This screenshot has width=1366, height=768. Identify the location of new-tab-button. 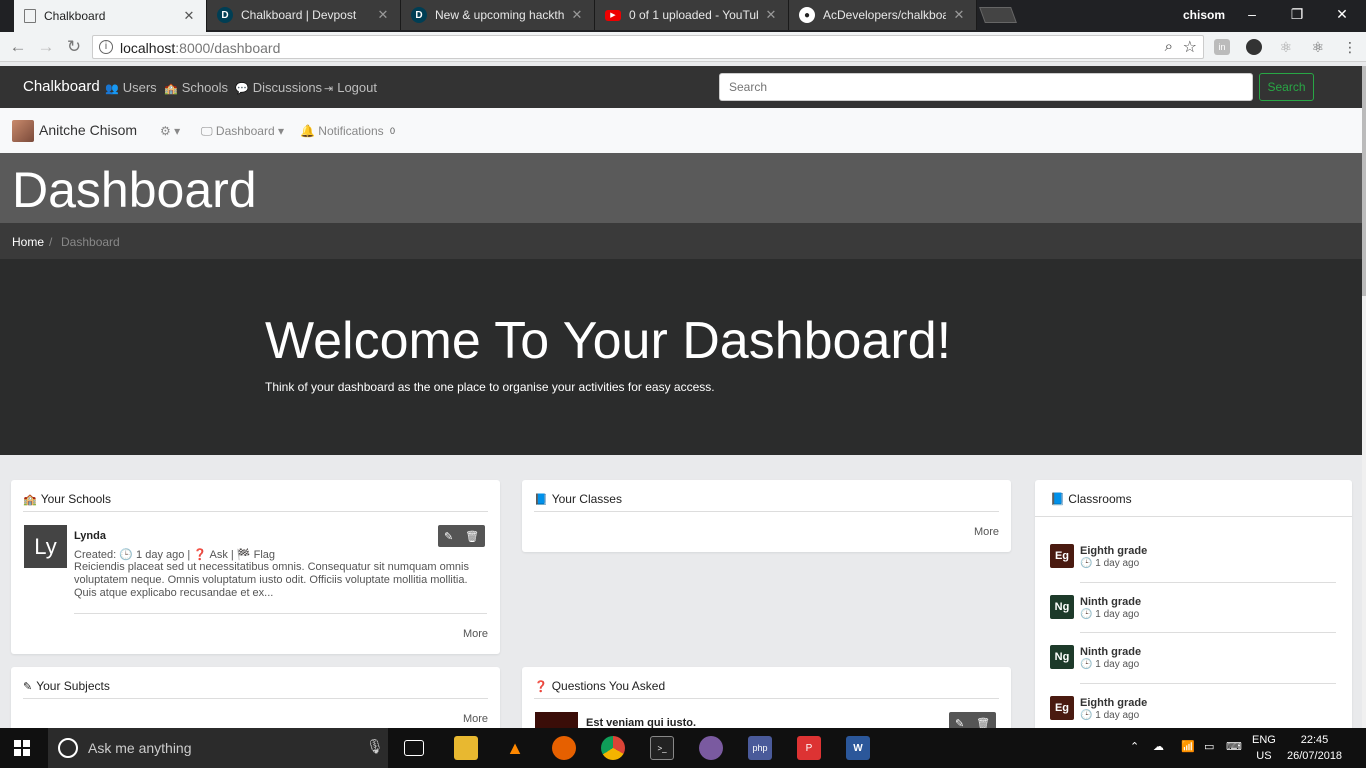
(998, 15).